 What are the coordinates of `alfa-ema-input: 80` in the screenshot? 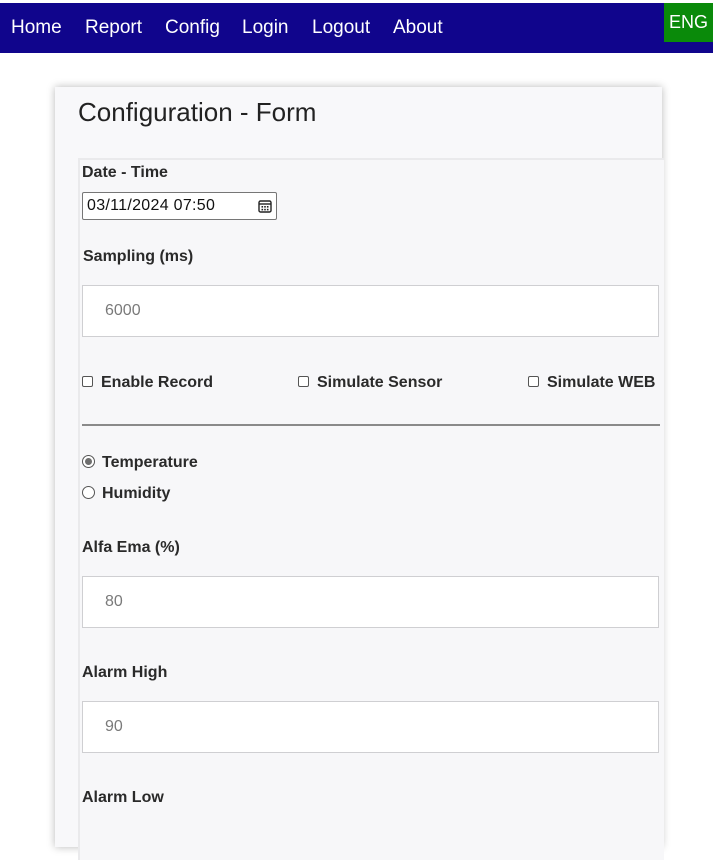 It's located at (370, 602).